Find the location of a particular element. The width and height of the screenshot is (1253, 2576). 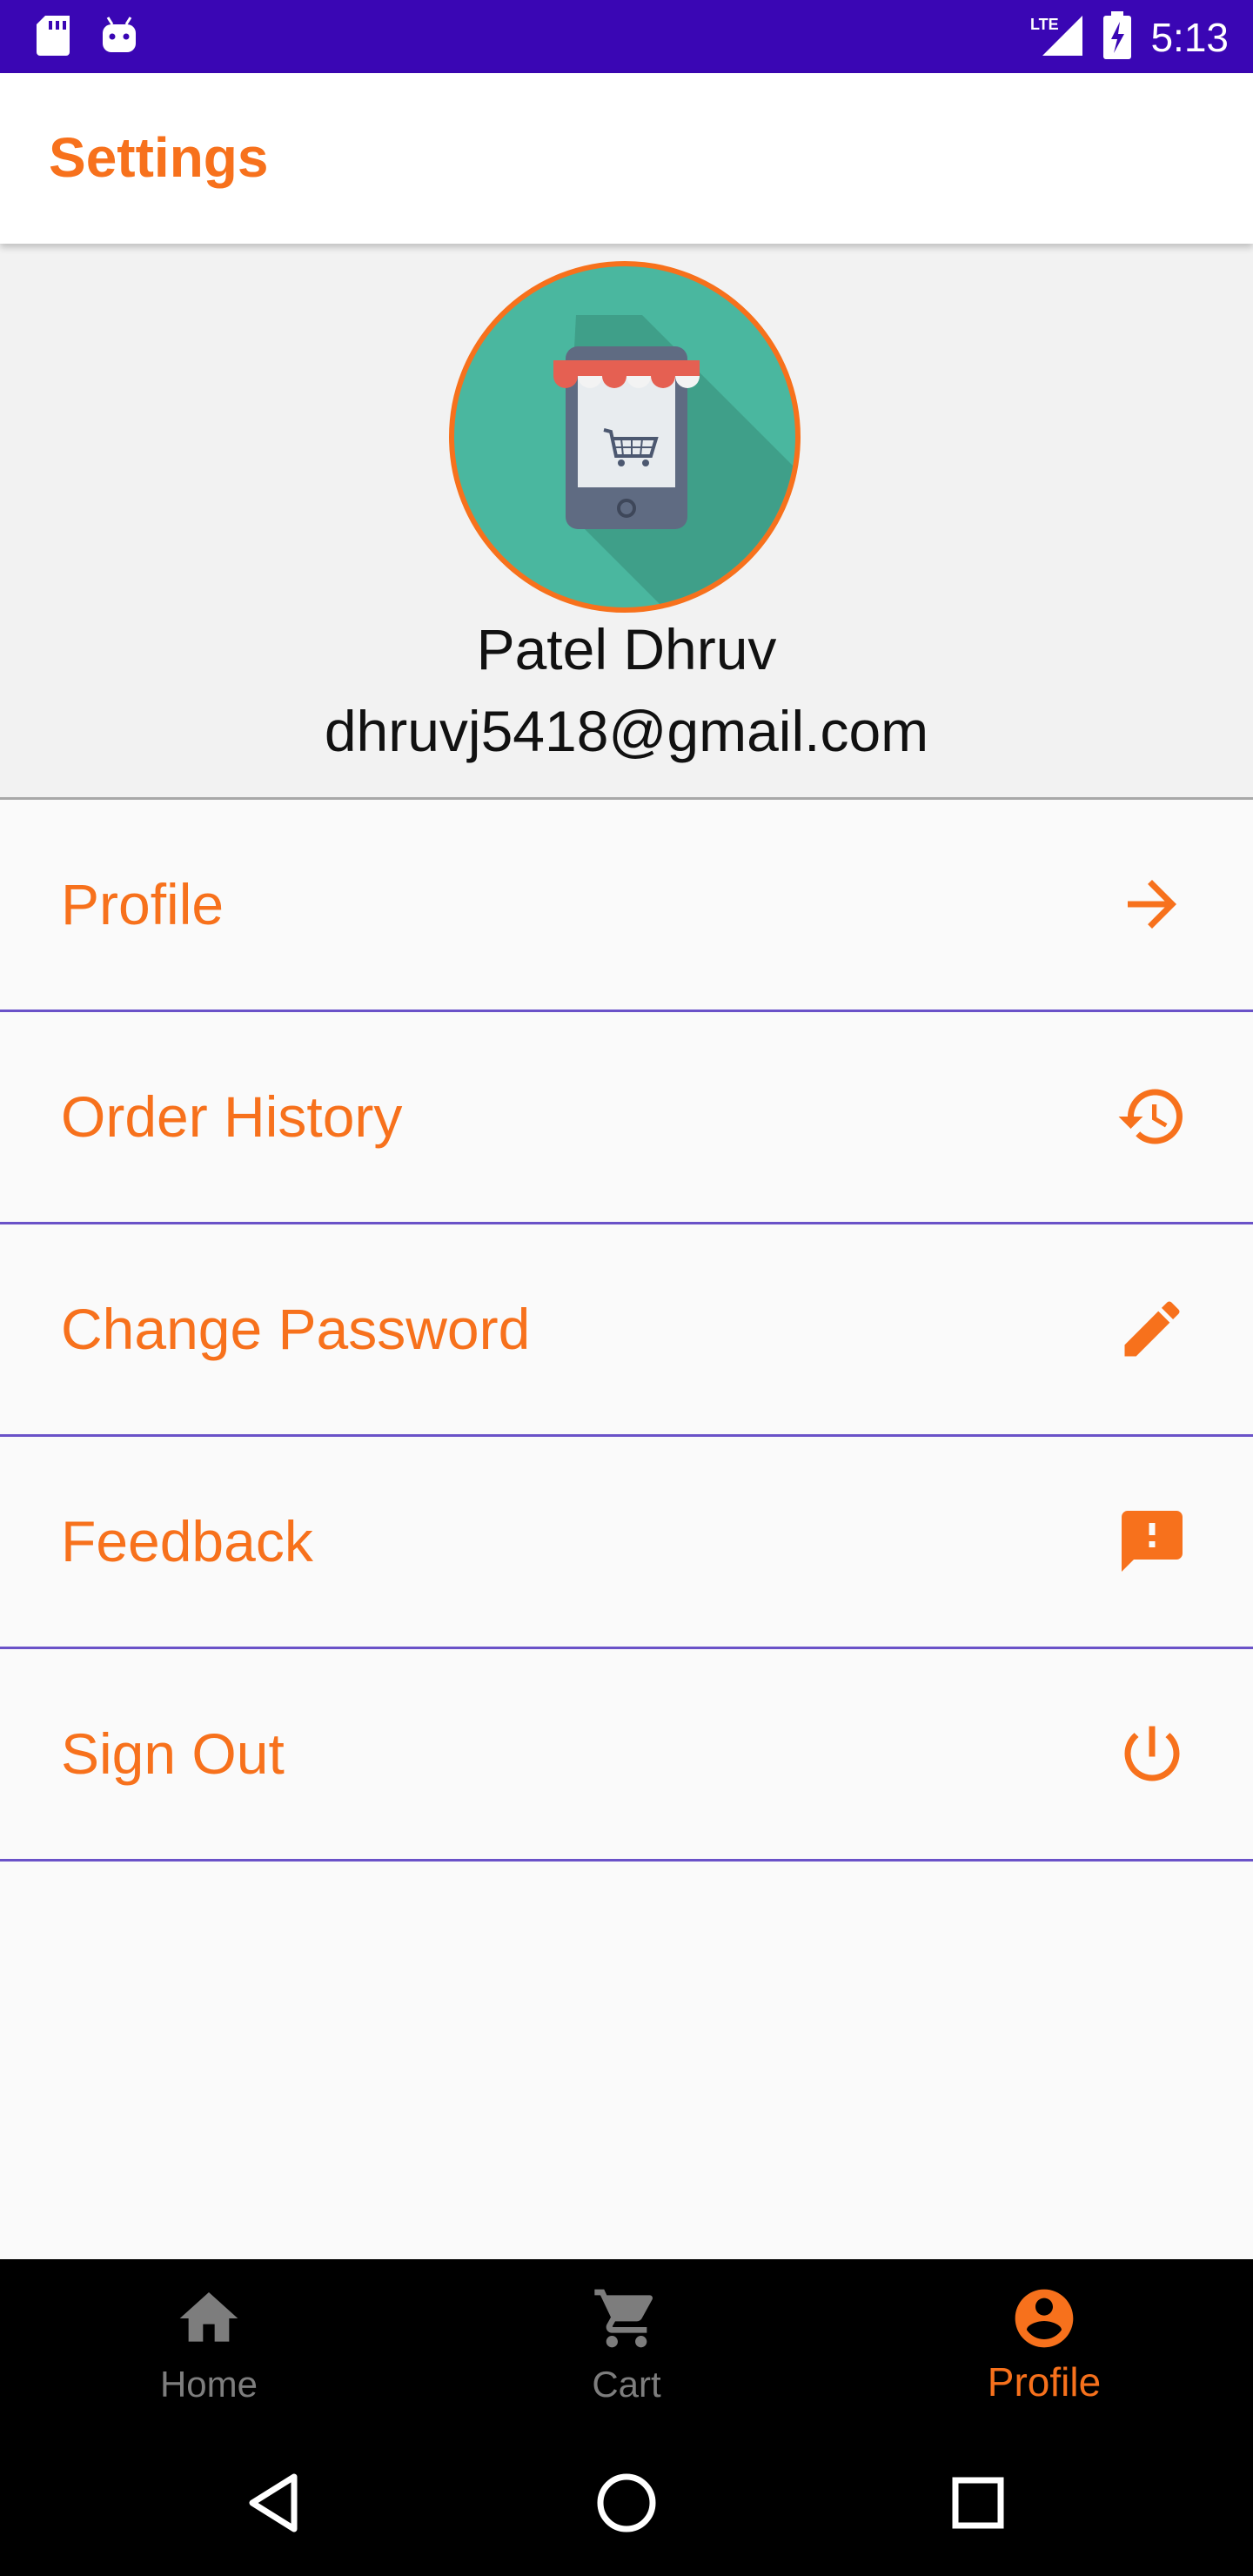

menu-item-change-password: Change Password is located at coordinates (626, 1330).